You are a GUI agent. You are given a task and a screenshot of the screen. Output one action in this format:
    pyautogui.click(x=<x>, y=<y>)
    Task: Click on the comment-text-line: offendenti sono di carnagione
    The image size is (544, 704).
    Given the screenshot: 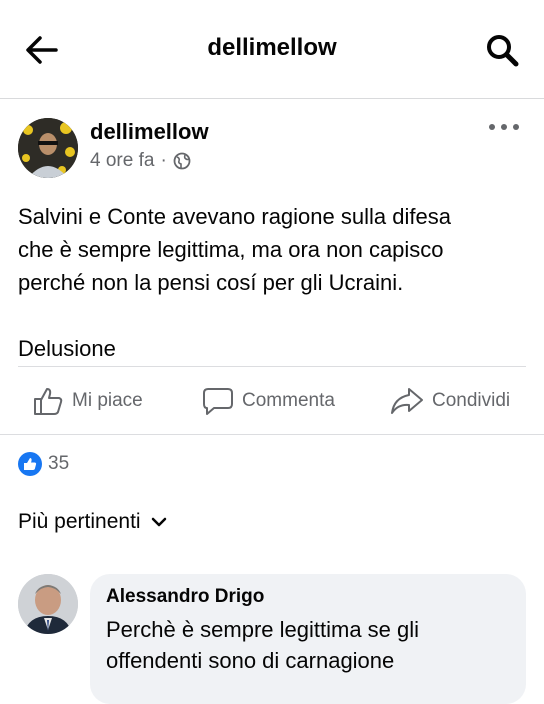 What is the action you would take?
    pyautogui.click(x=250, y=660)
    